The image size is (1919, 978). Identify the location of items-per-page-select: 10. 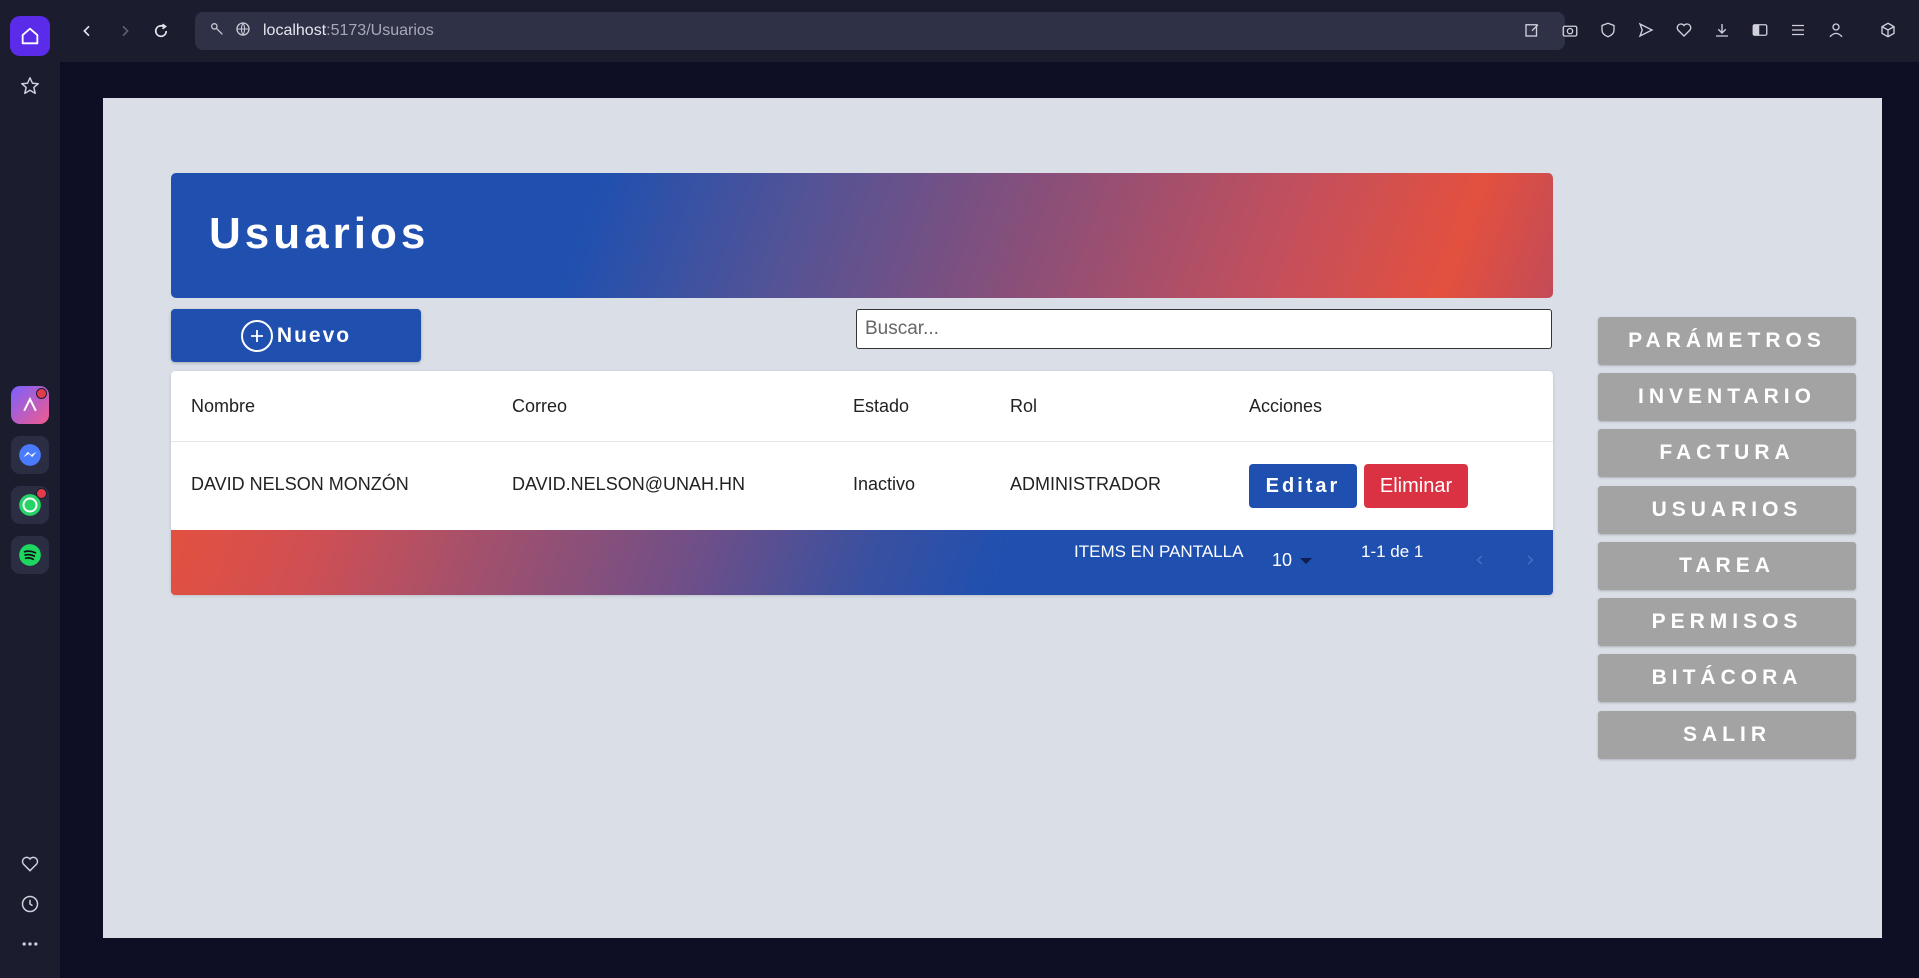
(1292, 560).